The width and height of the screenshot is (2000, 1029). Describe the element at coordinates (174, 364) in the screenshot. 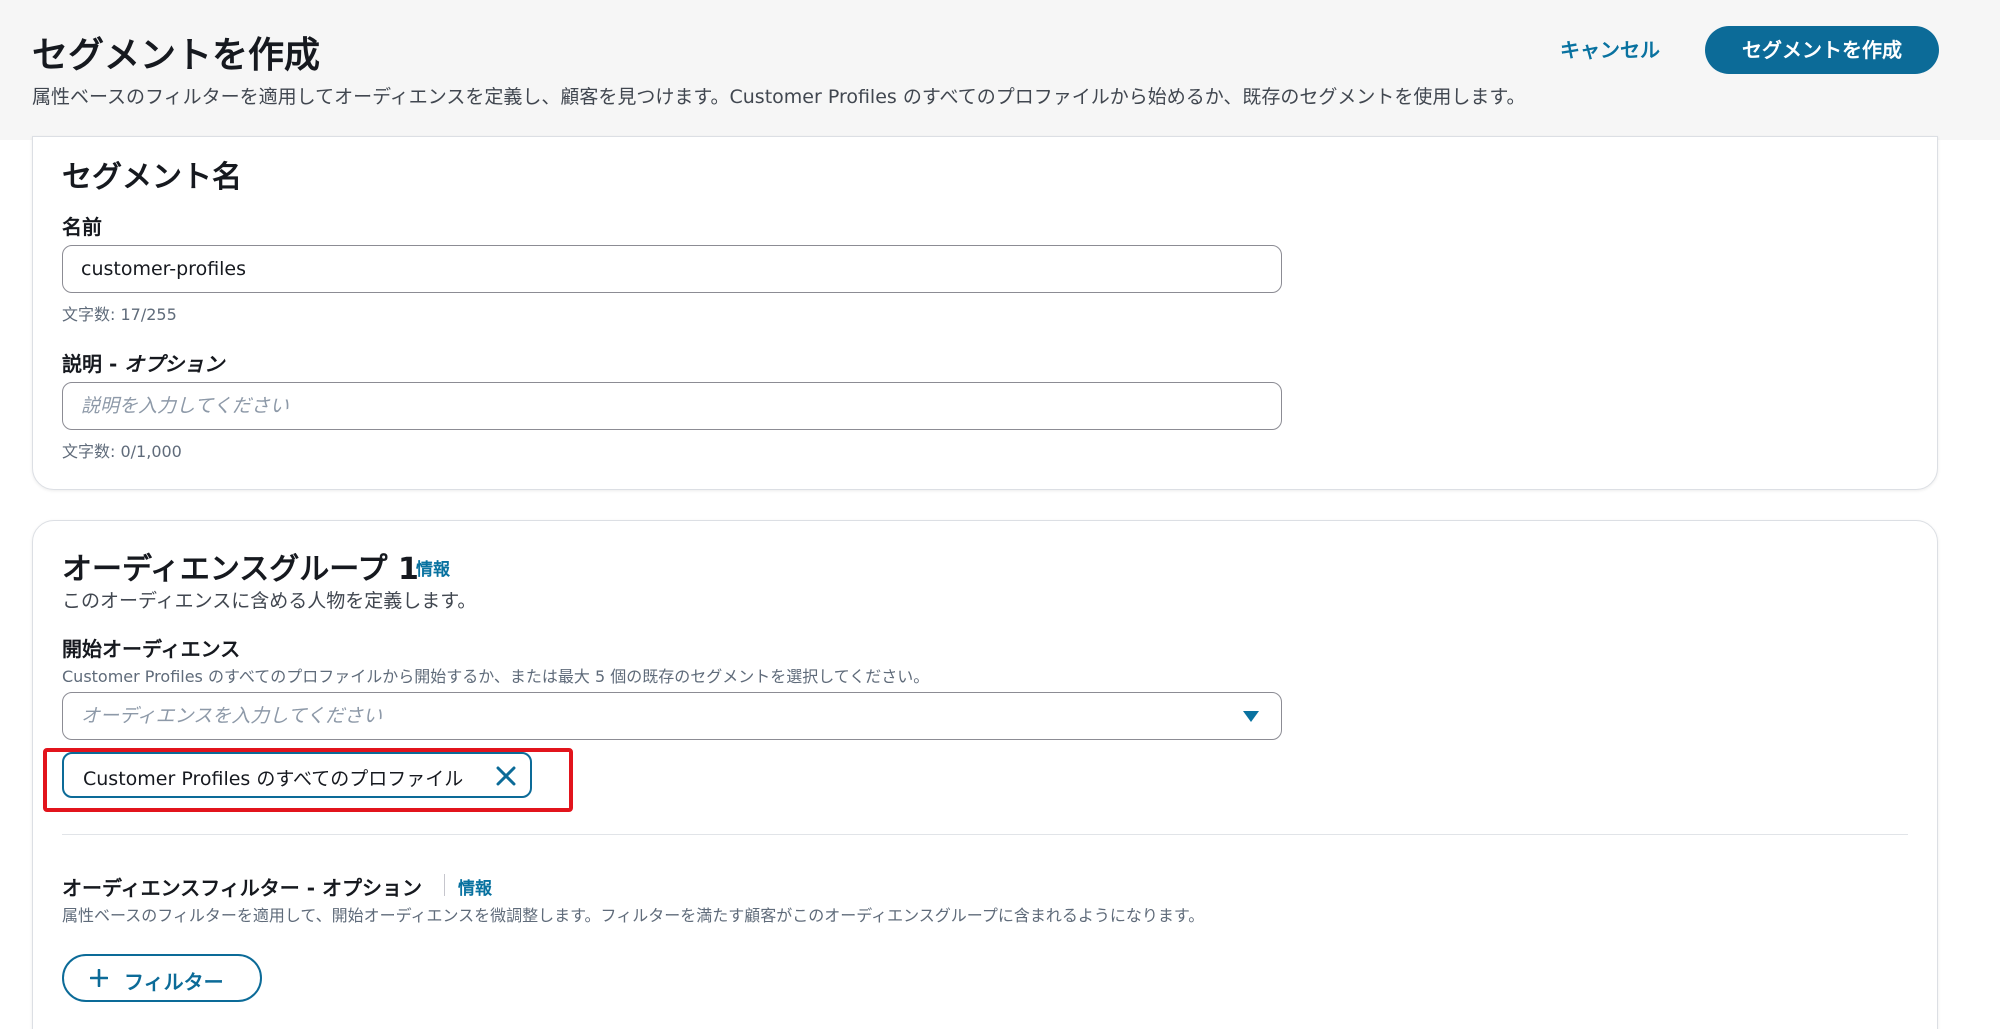

I see `description-label-optional: オプション` at that location.